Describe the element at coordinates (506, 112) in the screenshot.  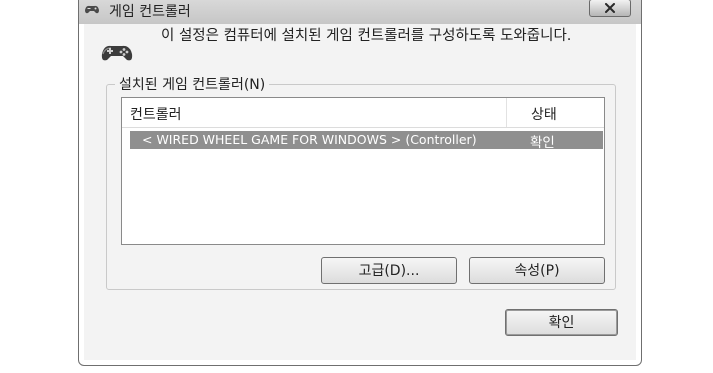
I see `column-divider` at that location.